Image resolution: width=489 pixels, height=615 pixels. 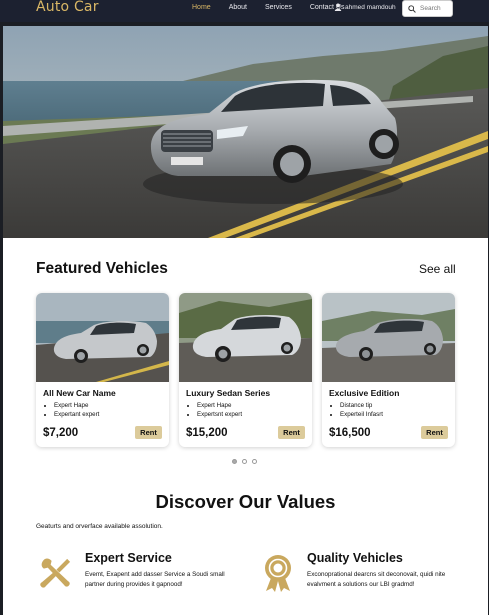 What do you see at coordinates (76, 414) in the screenshot?
I see `feature-item: Expertant expert` at bounding box center [76, 414].